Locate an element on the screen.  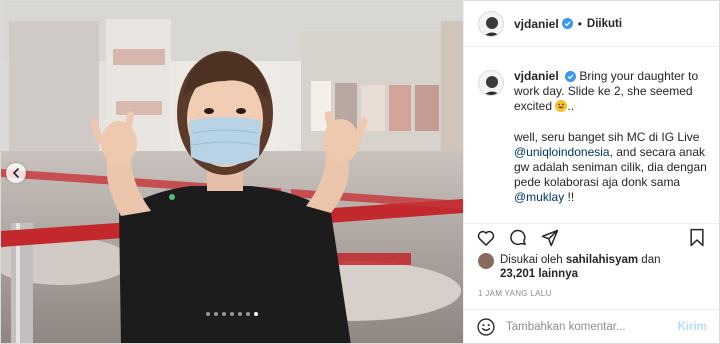
save-button is located at coordinates (697, 238).